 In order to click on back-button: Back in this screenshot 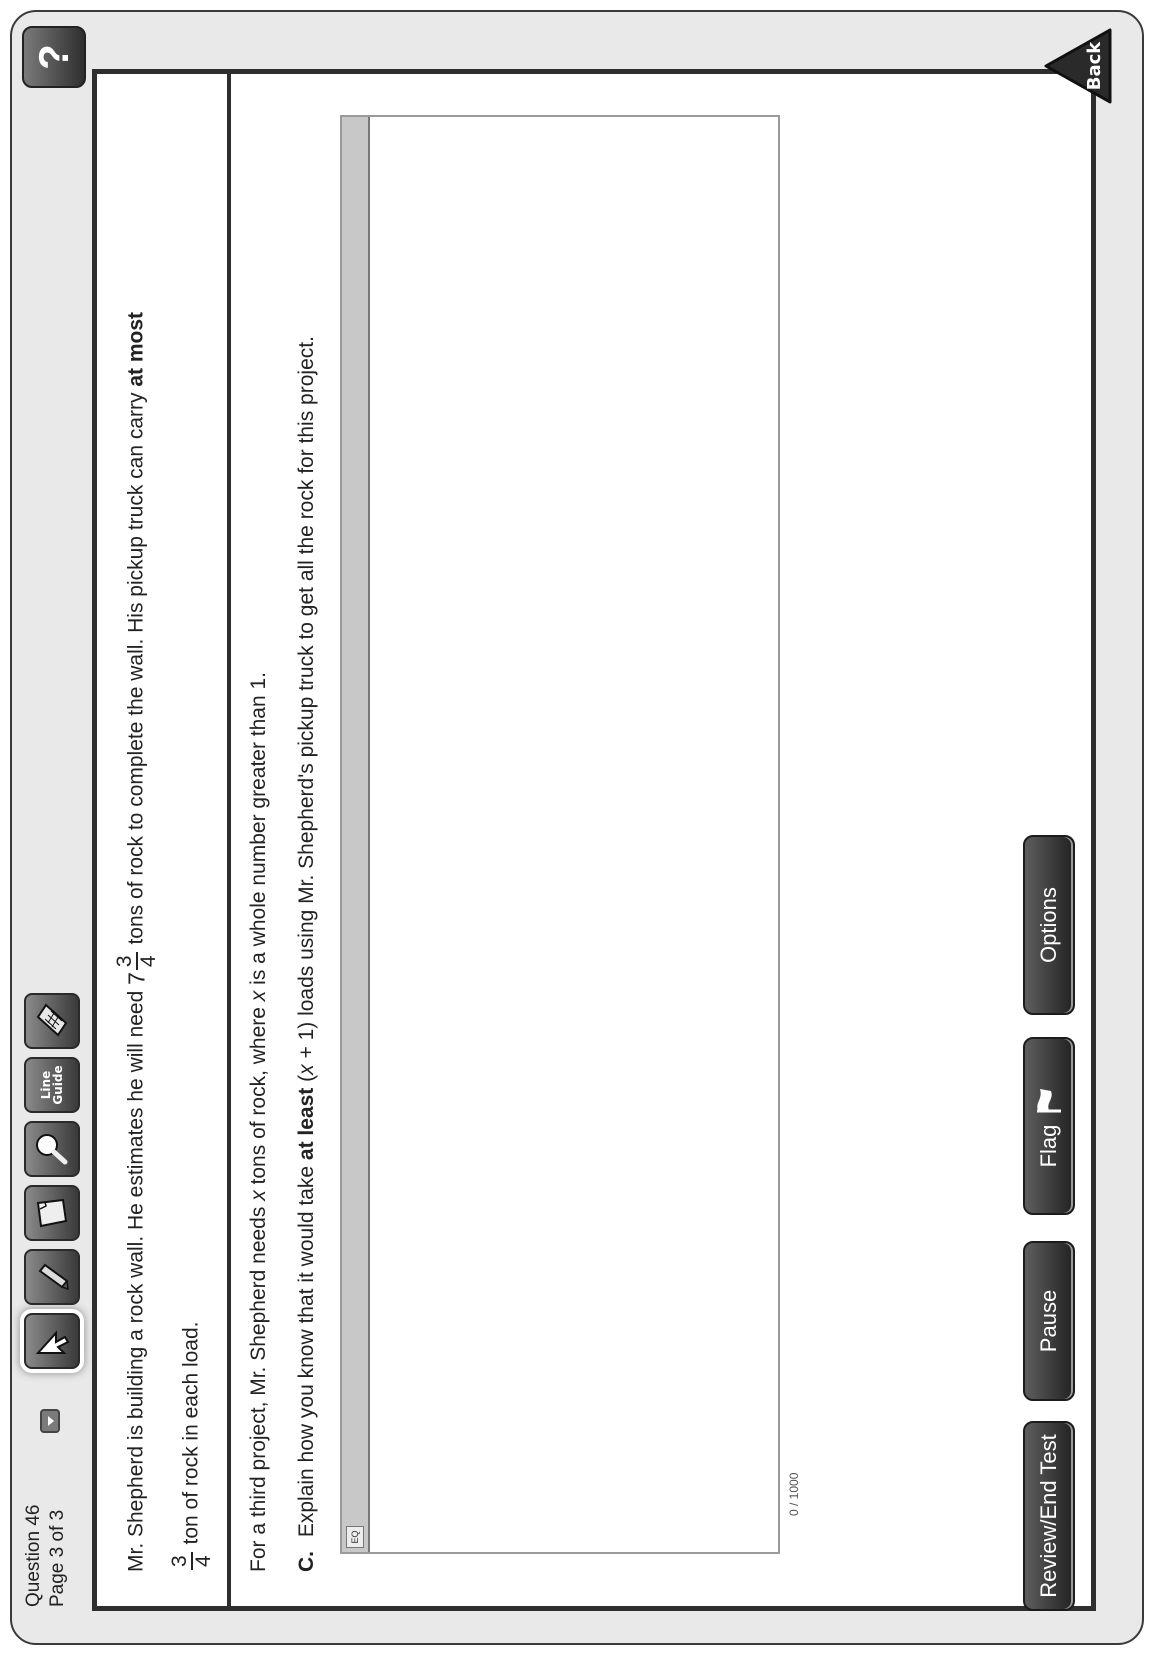, I will do `click(1080, 66)`.